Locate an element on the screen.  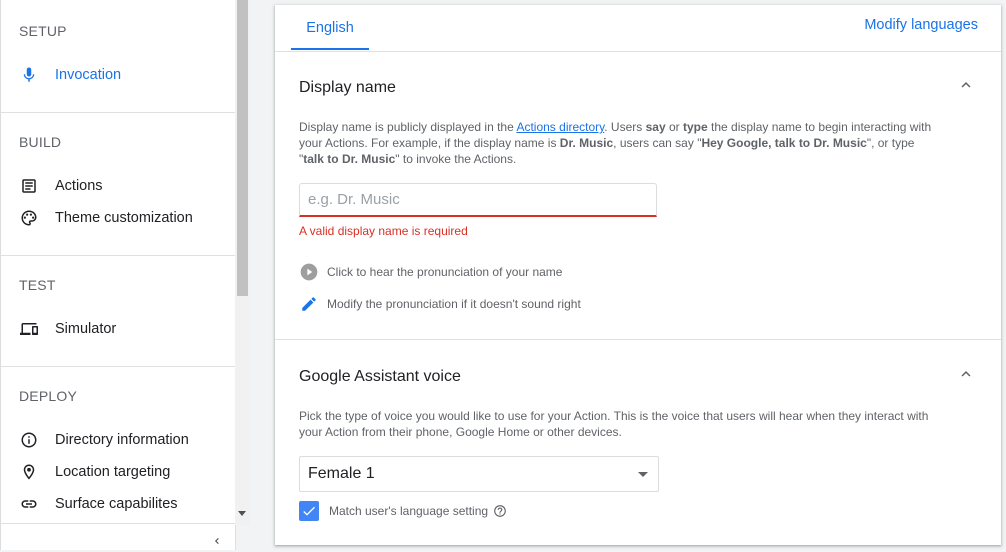
section-heading-deploy: DEPLOY is located at coordinates (48, 396).